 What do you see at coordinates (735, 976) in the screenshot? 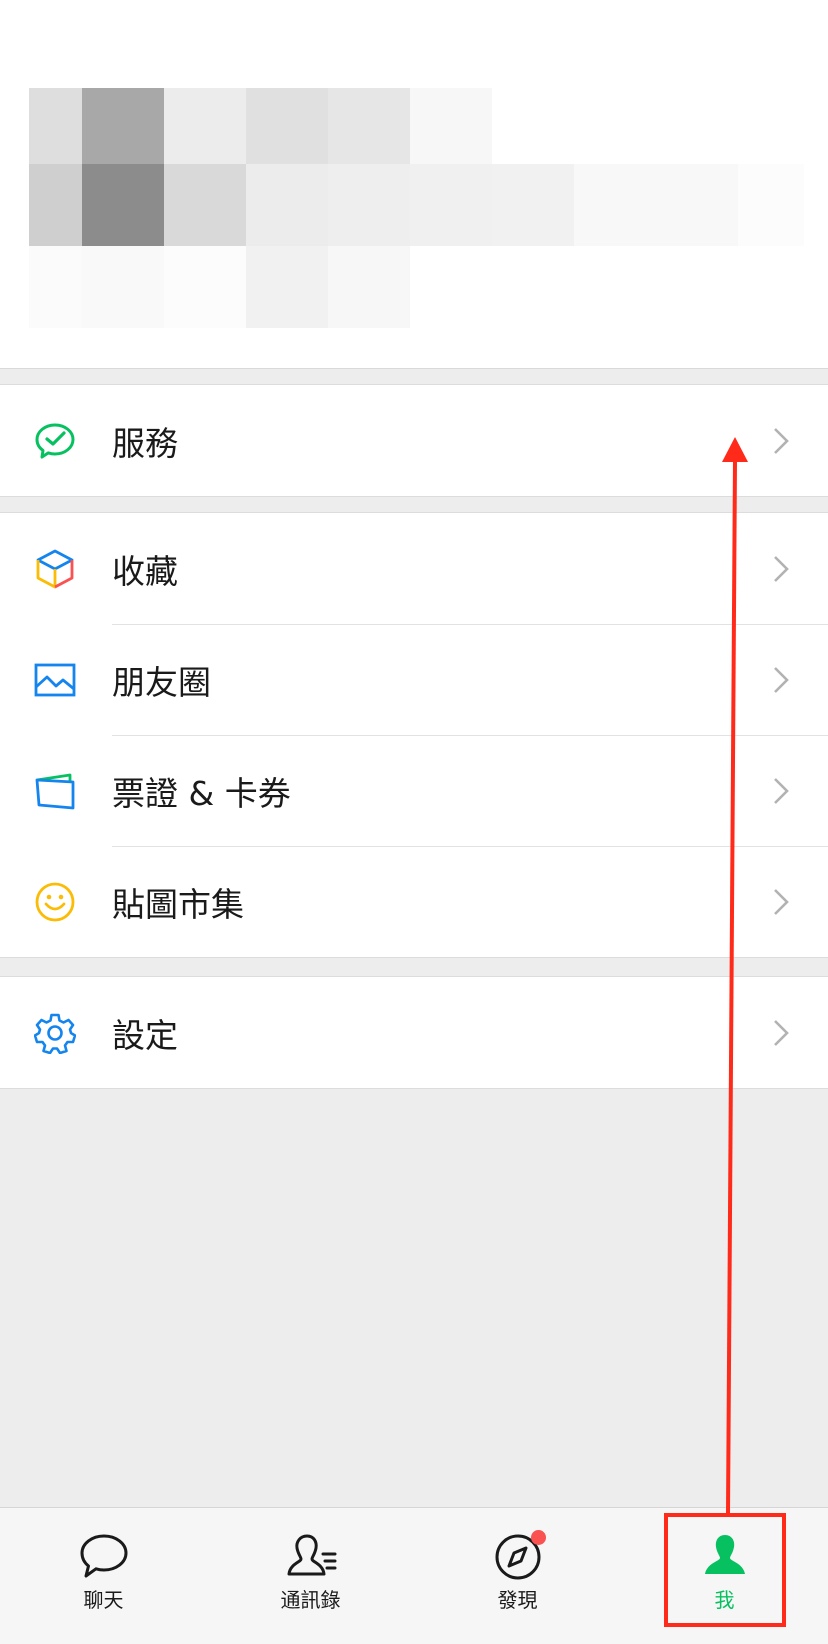
I see `annotation-arrow` at bounding box center [735, 976].